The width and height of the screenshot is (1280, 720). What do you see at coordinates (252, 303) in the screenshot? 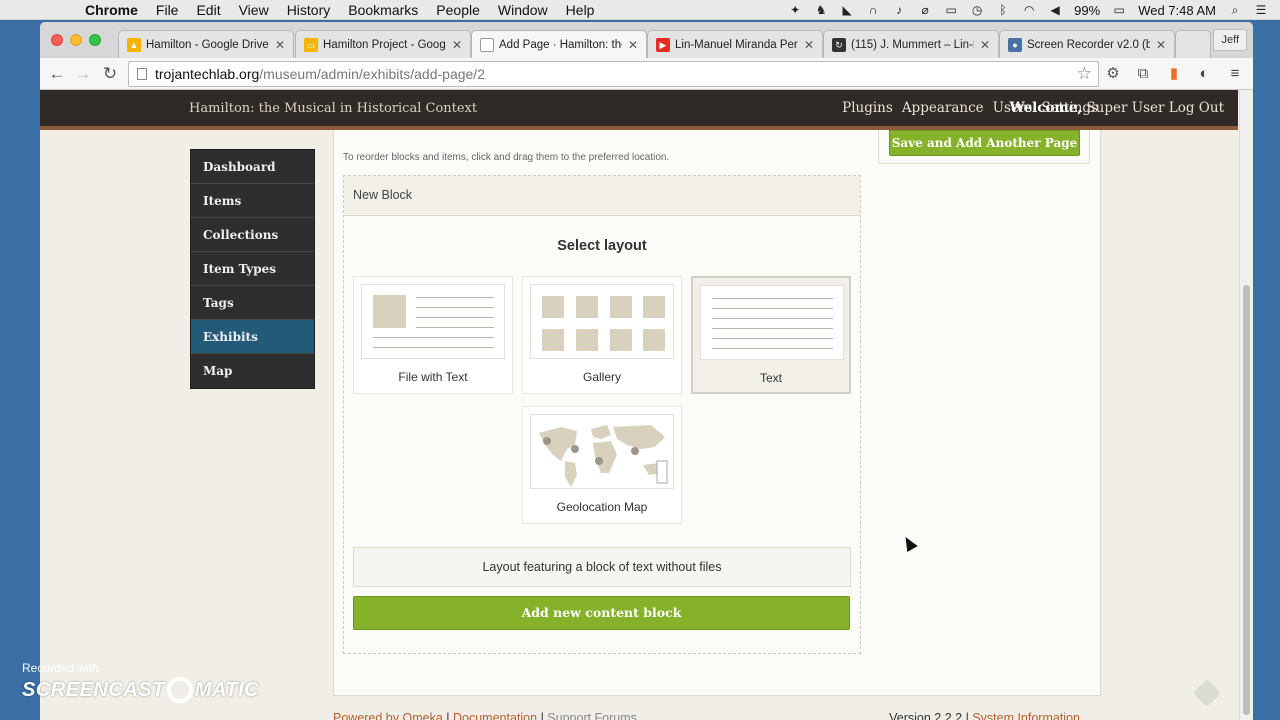
I see `sidebar-item-tags: Tags` at bounding box center [252, 303].